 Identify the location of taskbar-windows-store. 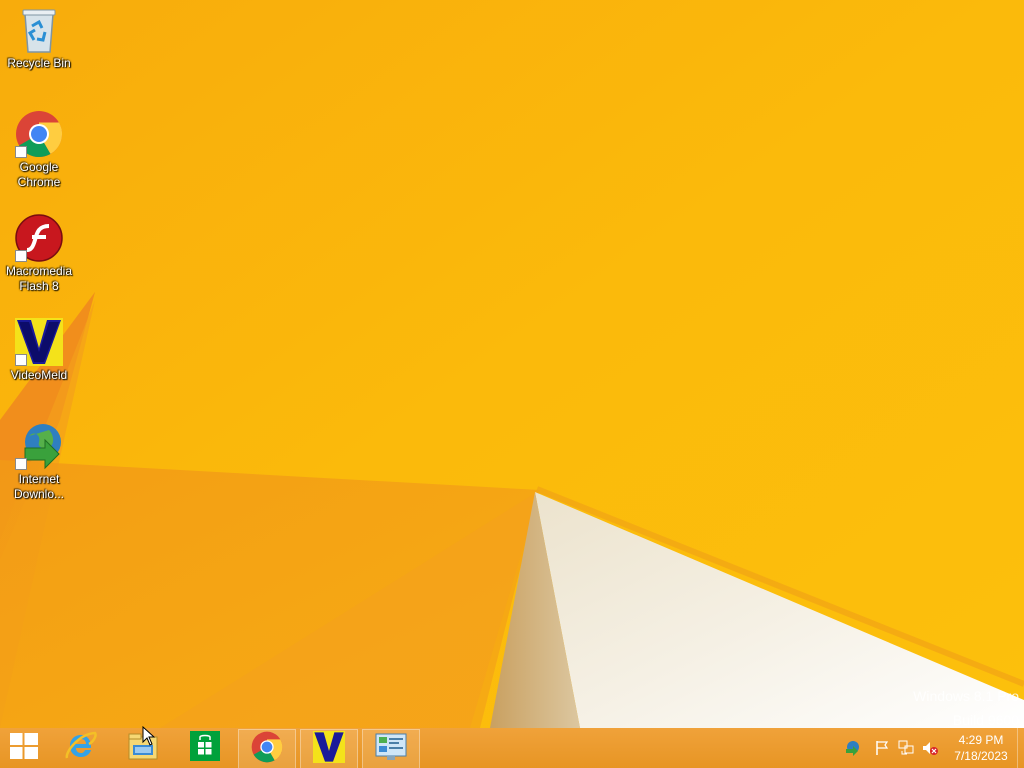
(205, 748).